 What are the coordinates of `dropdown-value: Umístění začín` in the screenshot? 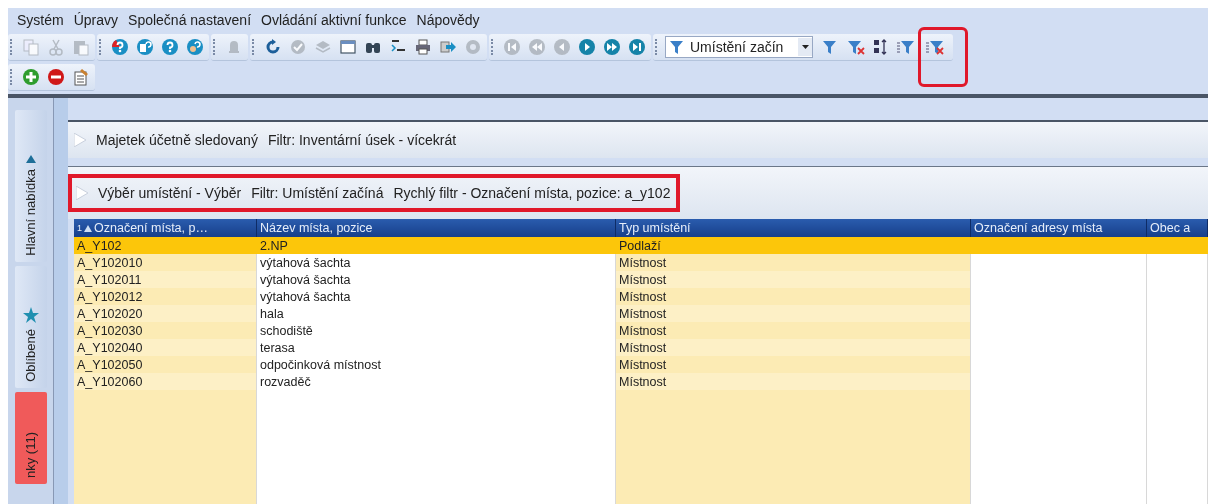 It's located at (737, 46).